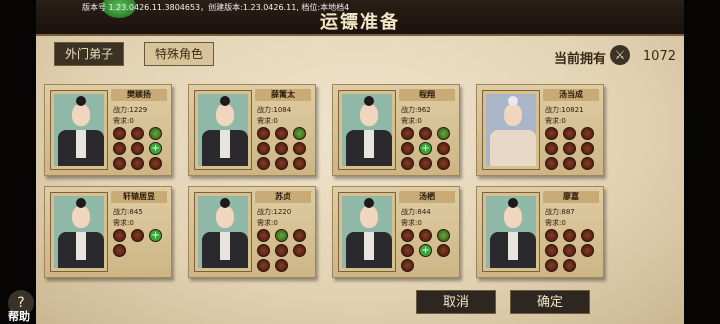 Image resolution: width=720 pixels, height=324 pixels. I want to click on disciple-name: 程翔, so click(427, 95).